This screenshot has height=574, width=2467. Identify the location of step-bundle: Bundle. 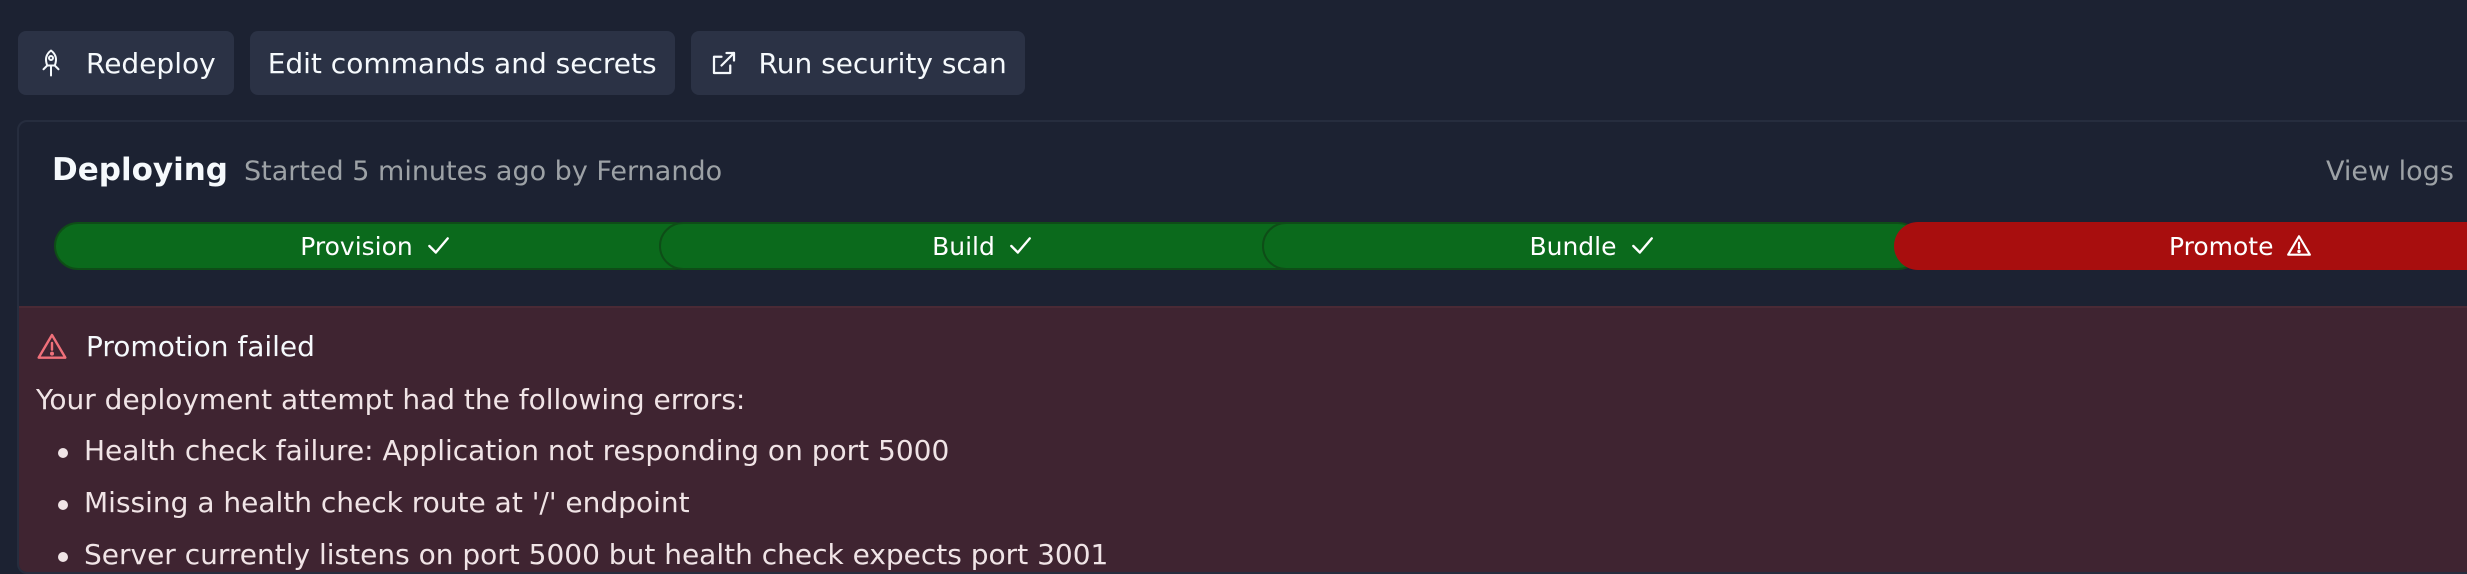
(1592, 246).